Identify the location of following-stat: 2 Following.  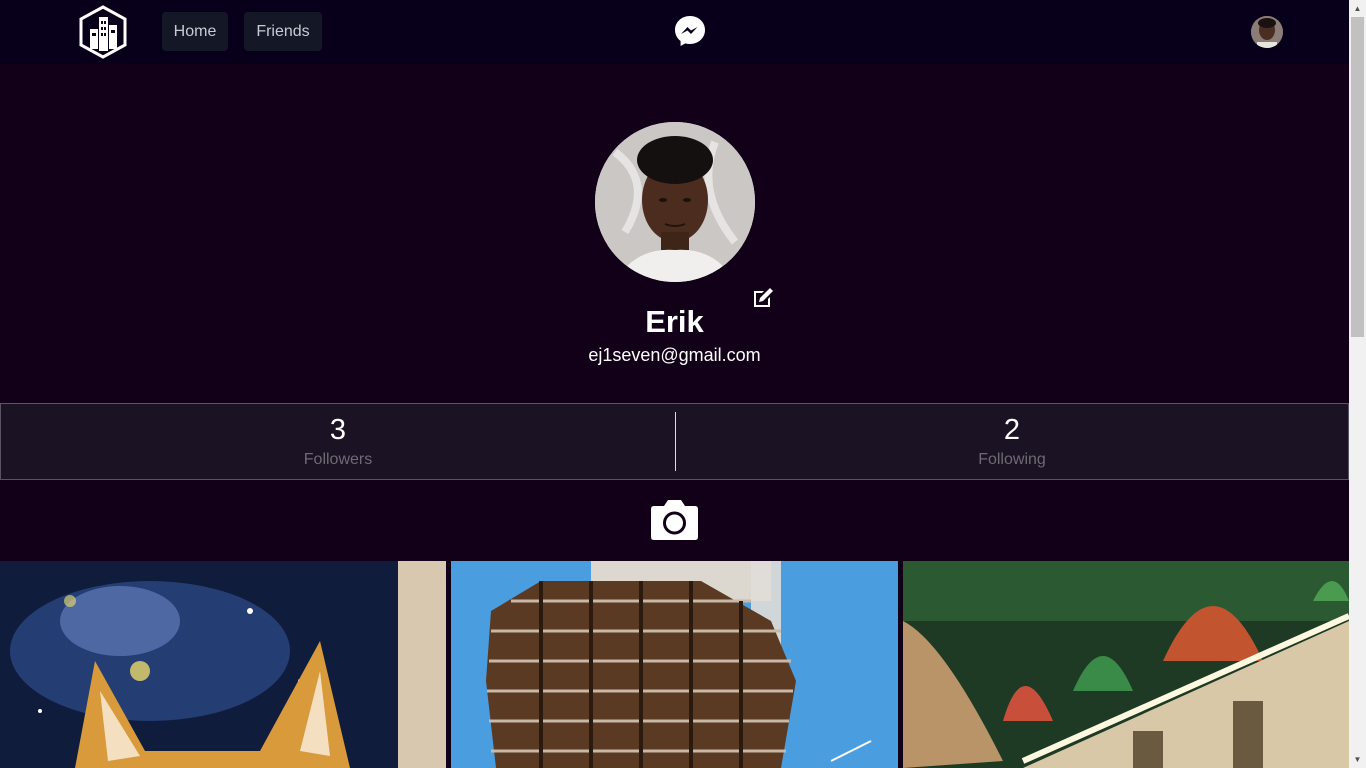
(1012, 441).